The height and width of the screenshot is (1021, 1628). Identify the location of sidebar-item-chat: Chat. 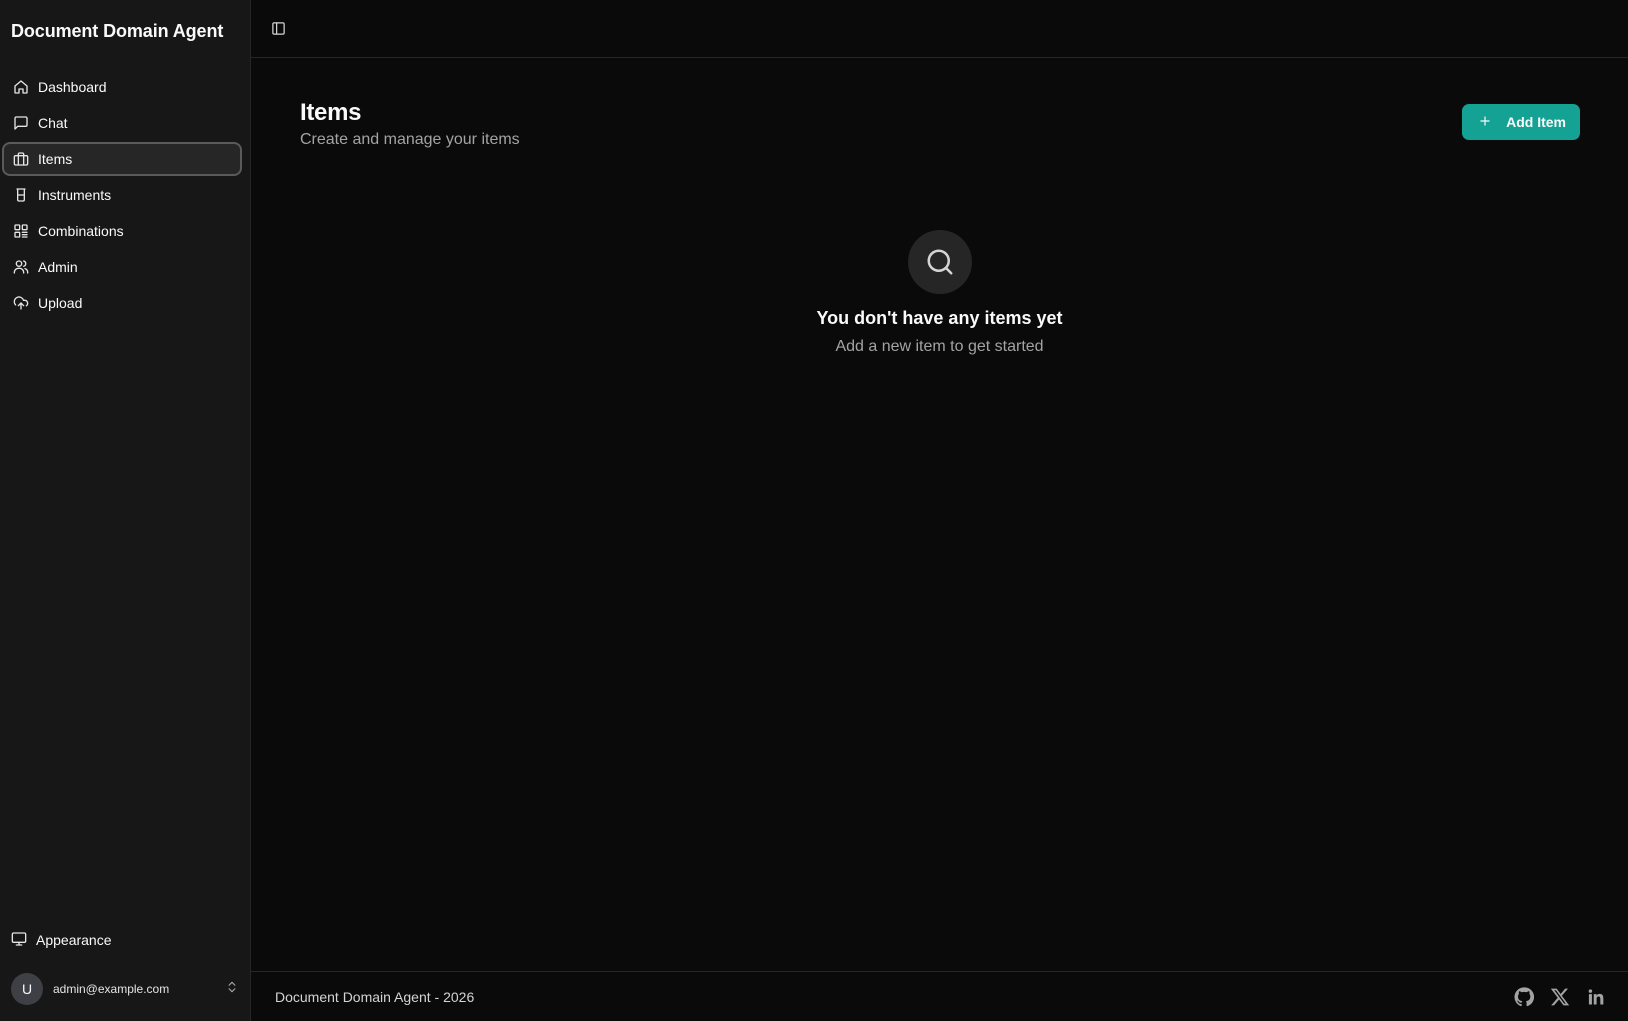
(122, 123).